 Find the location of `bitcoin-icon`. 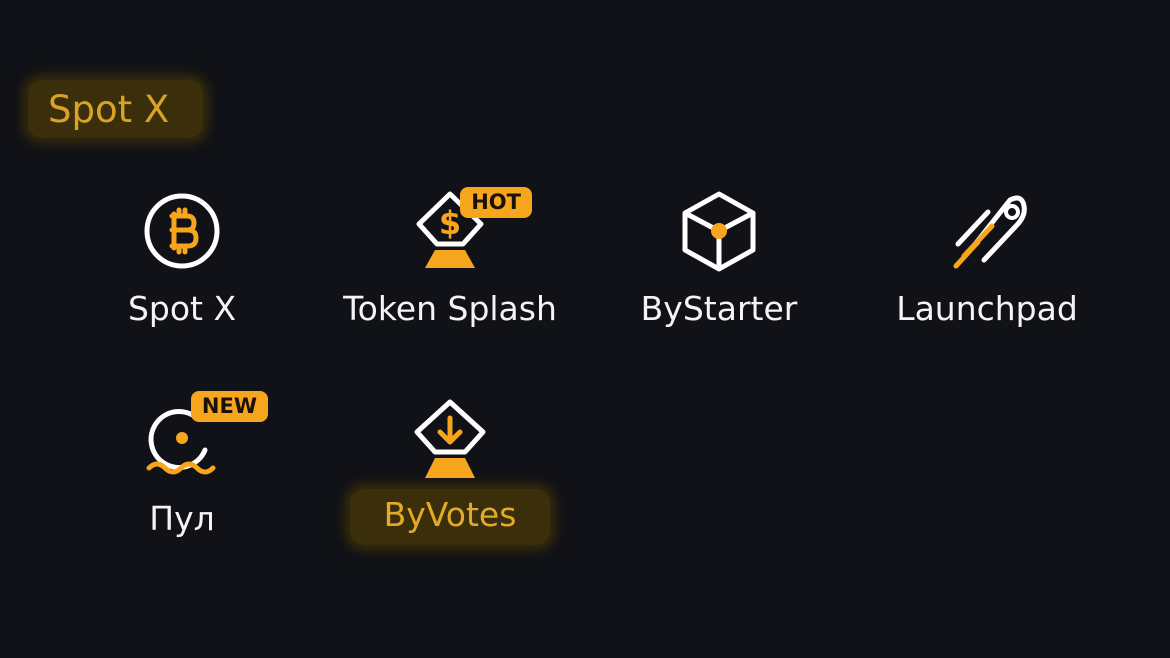

bitcoin-icon is located at coordinates (182, 231).